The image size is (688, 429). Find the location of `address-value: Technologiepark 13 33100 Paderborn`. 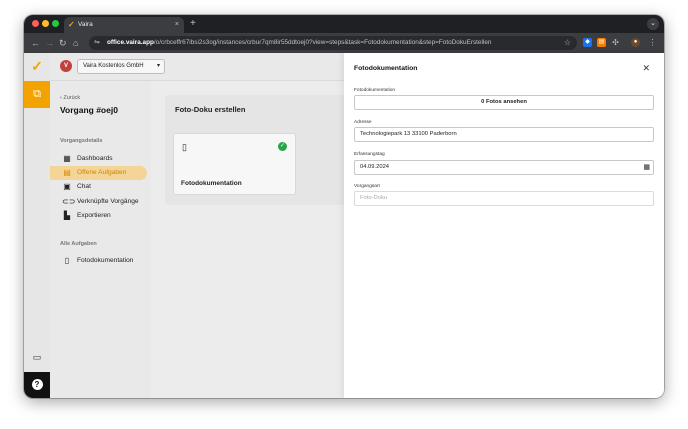

address-value: Technologiepark 13 33100 Paderborn is located at coordinates (408, 134).